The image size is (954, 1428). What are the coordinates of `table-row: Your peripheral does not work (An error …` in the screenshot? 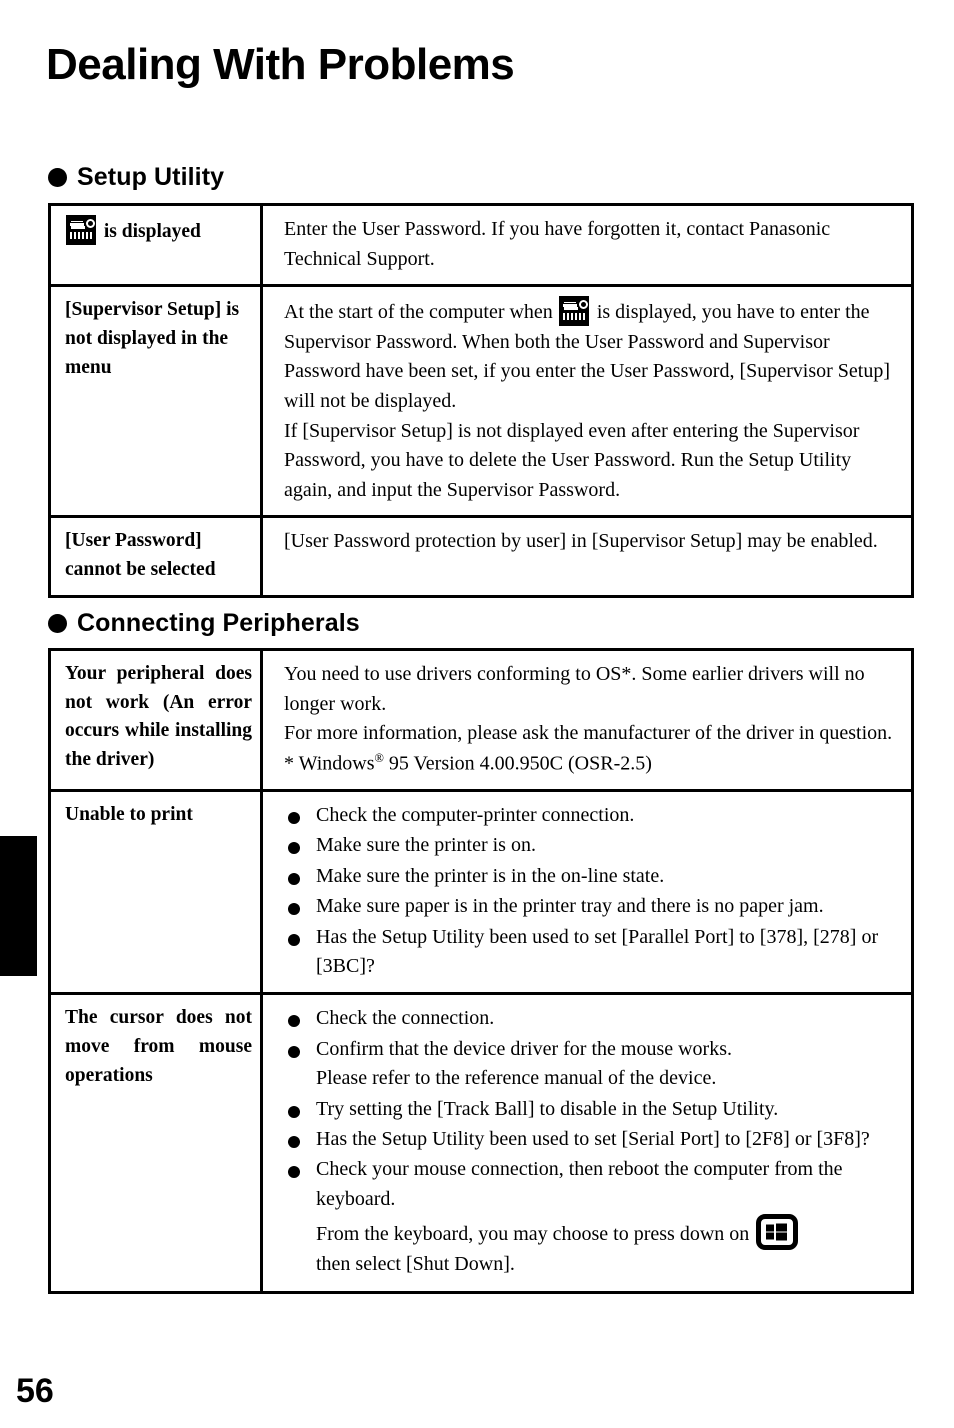 It's located at (481, 722).